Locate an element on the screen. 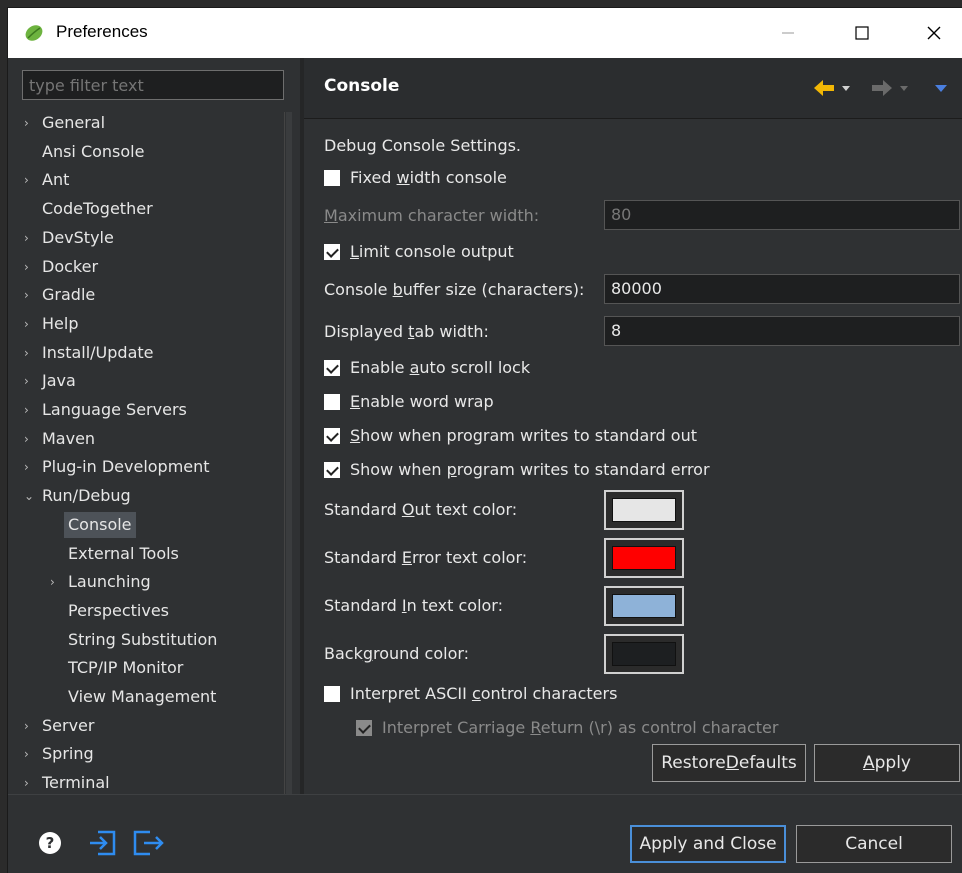  app-leaf-icon is located at coordinates (34, 33).